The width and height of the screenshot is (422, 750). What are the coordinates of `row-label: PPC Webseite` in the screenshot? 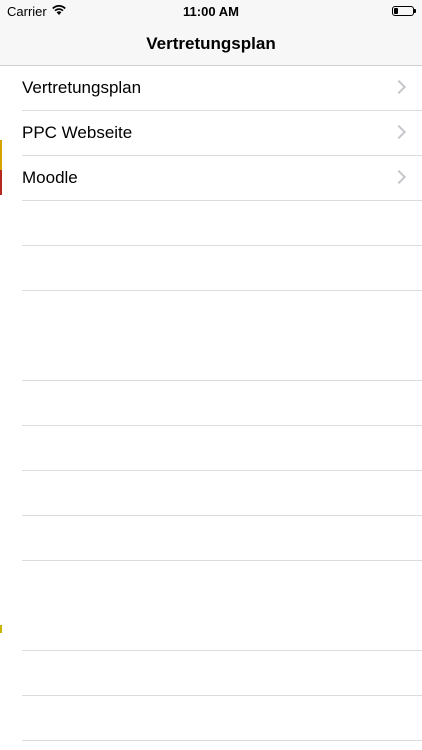 It's located at (77, 132).